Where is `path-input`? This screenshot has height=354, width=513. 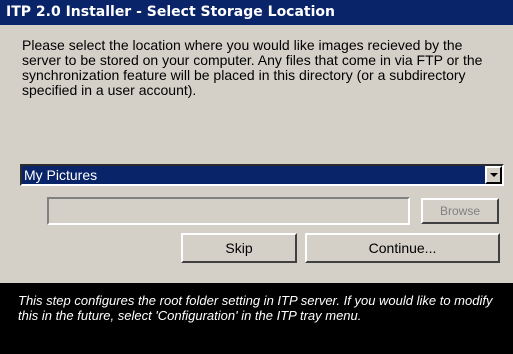
path-input is located at coordinates (228, 211).